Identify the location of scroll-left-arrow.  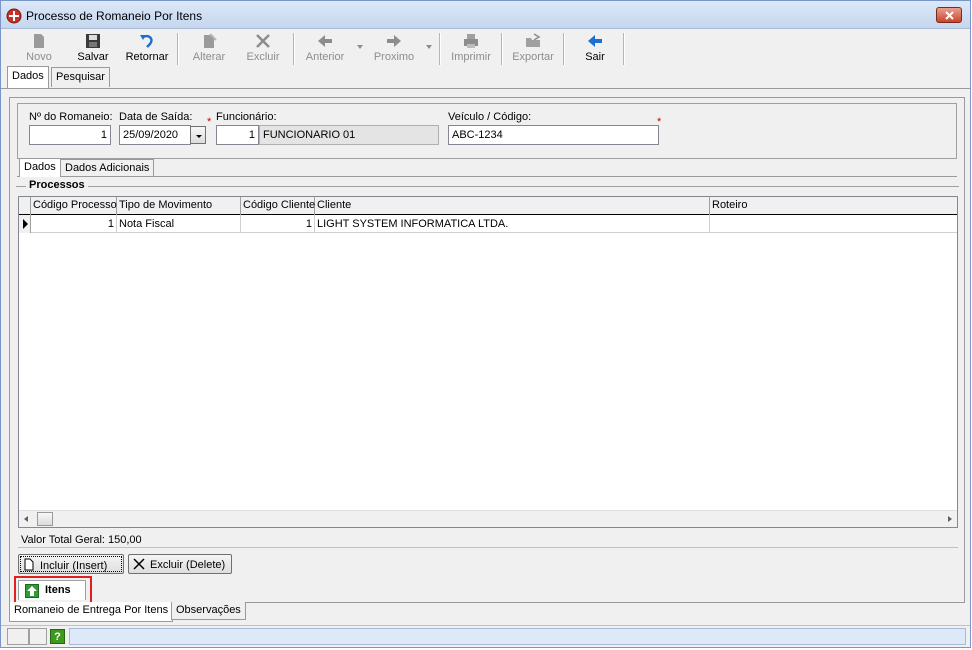
(26, 519).